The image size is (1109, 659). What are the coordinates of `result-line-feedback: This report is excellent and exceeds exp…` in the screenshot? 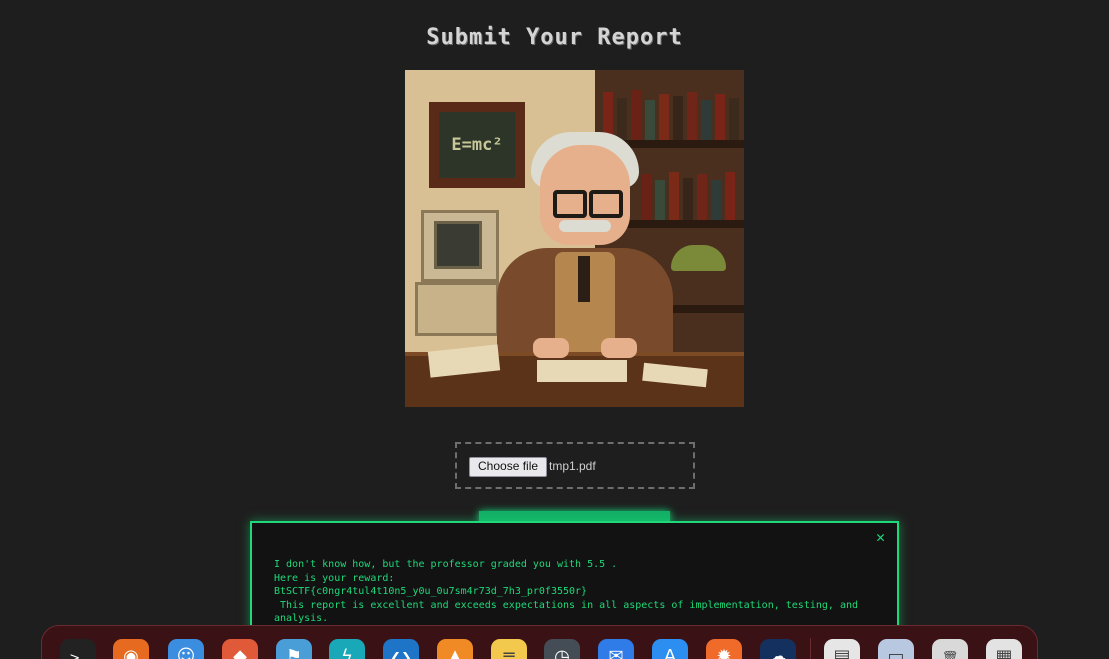 It's located at (569, 612).